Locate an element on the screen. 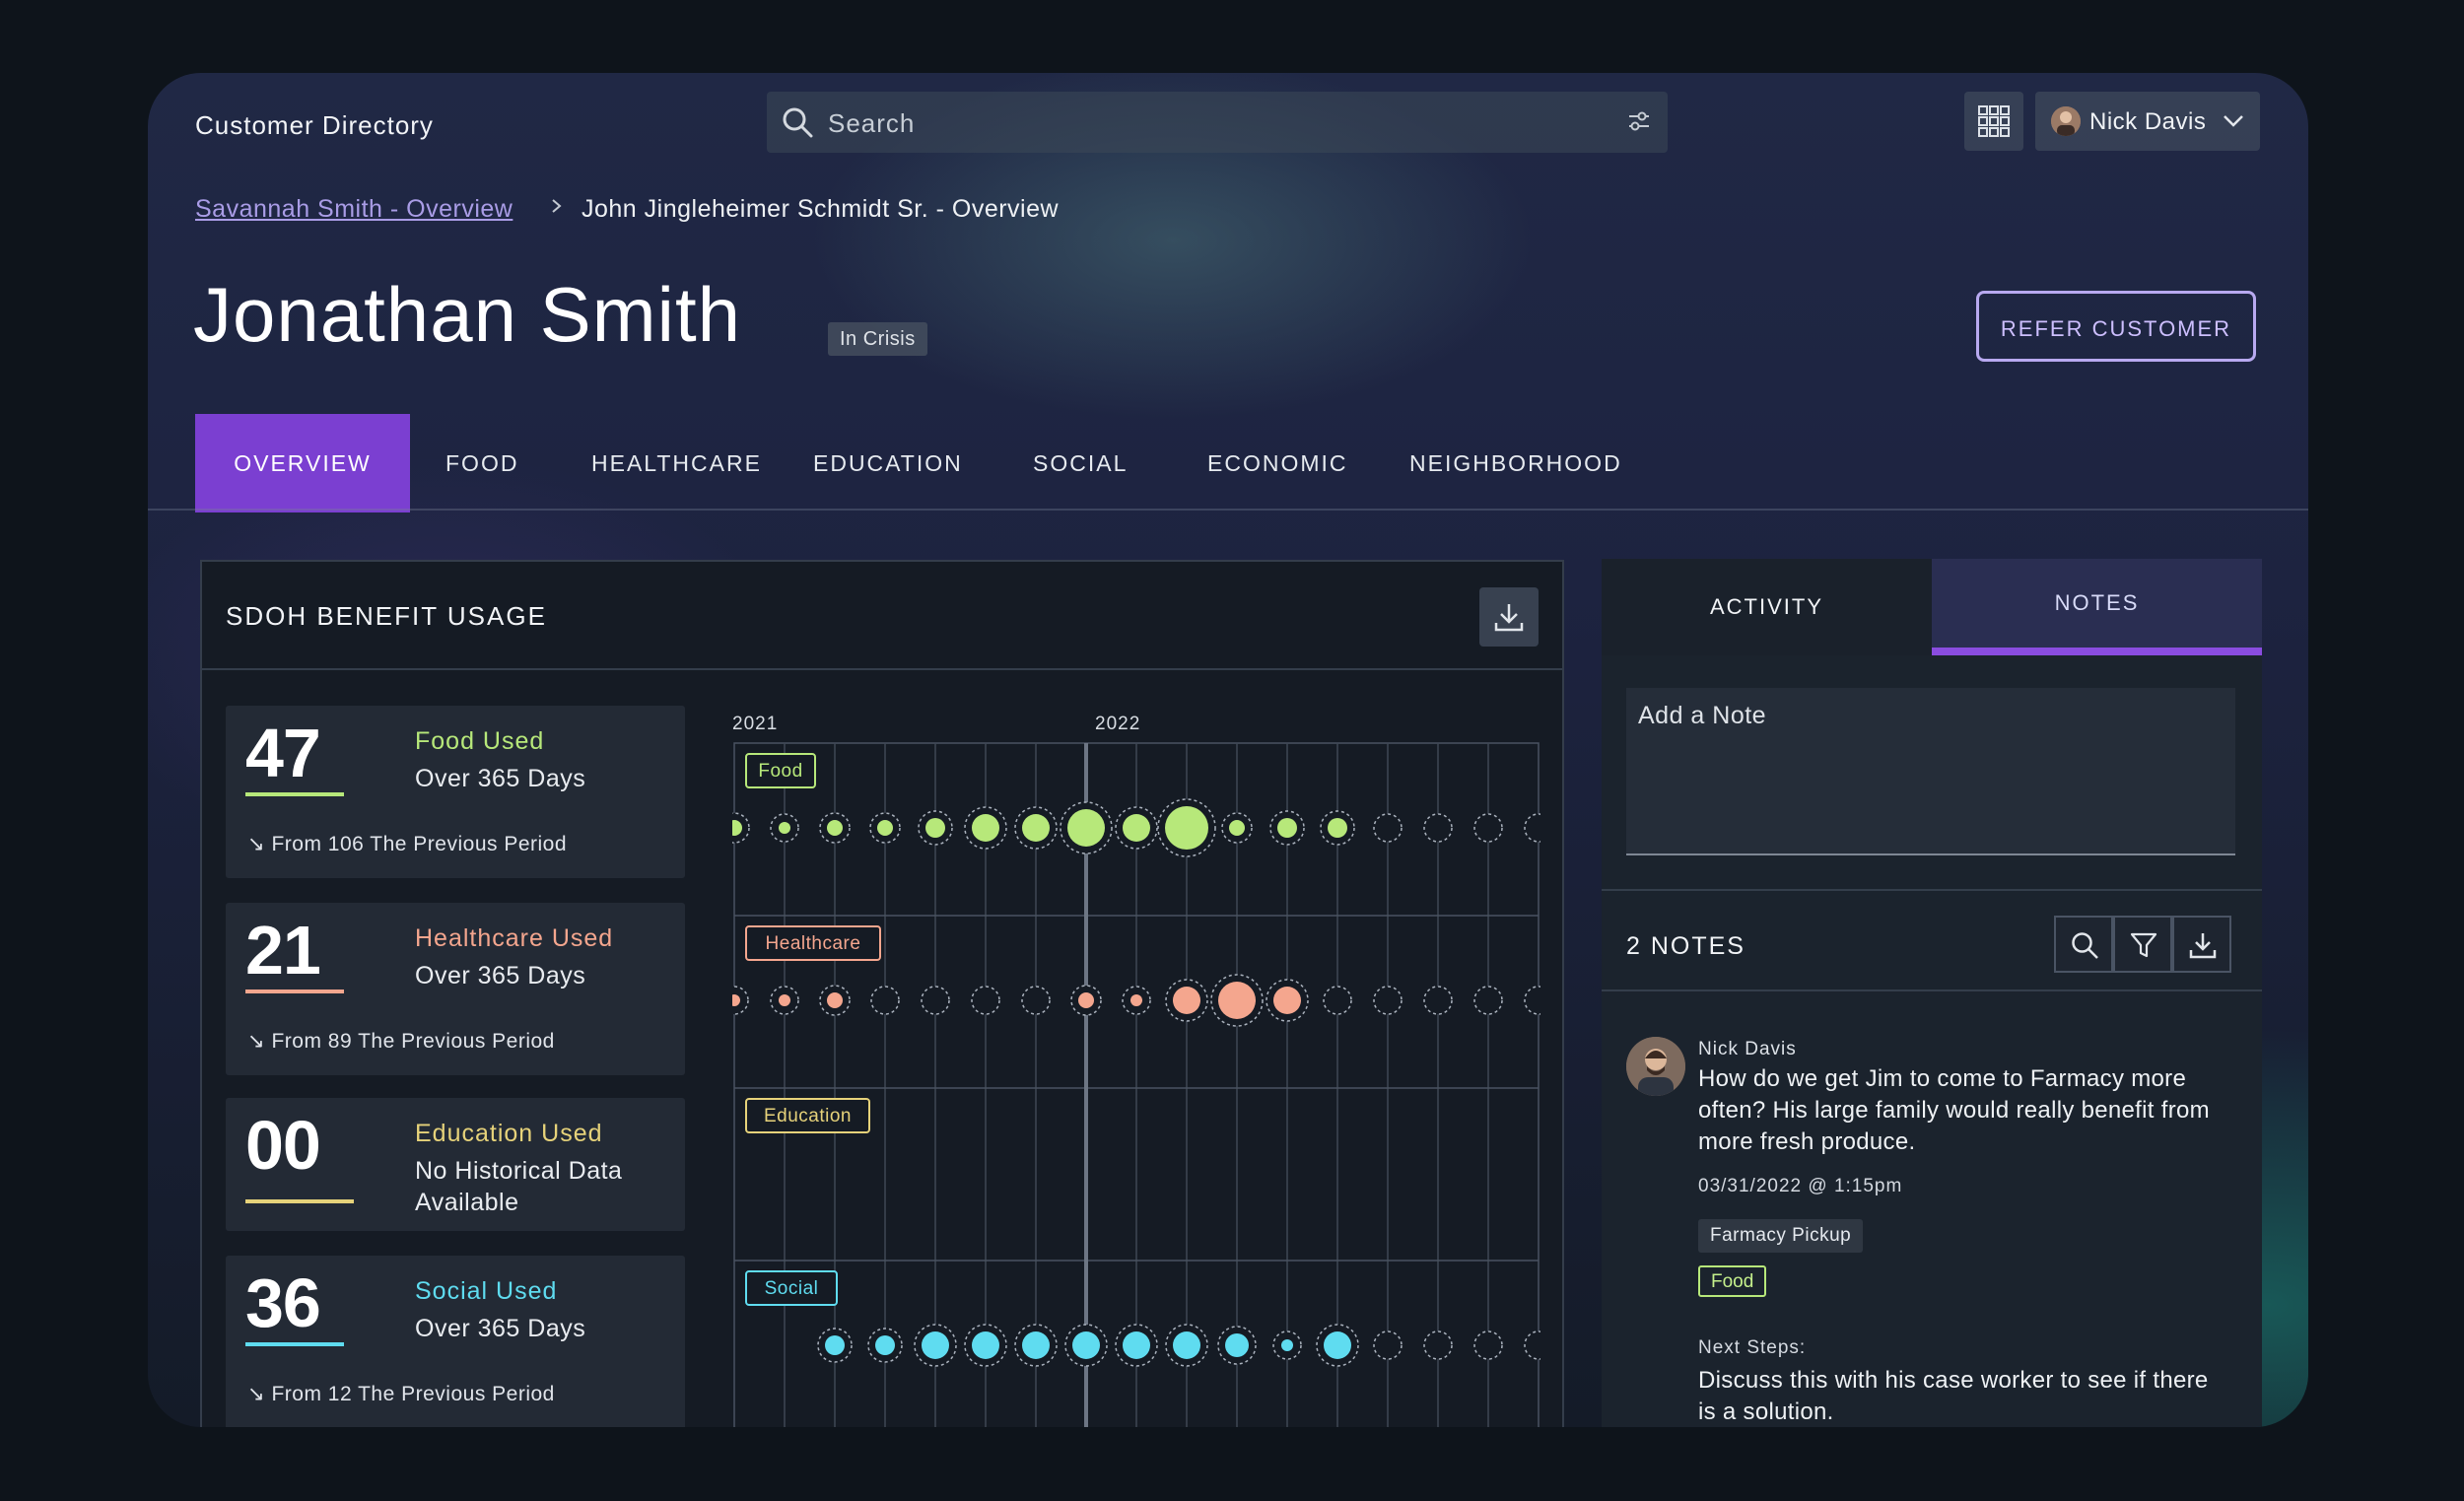 This screenshot has width=2464, height=1501. user-avatar is located at coordinates (2066, 121).